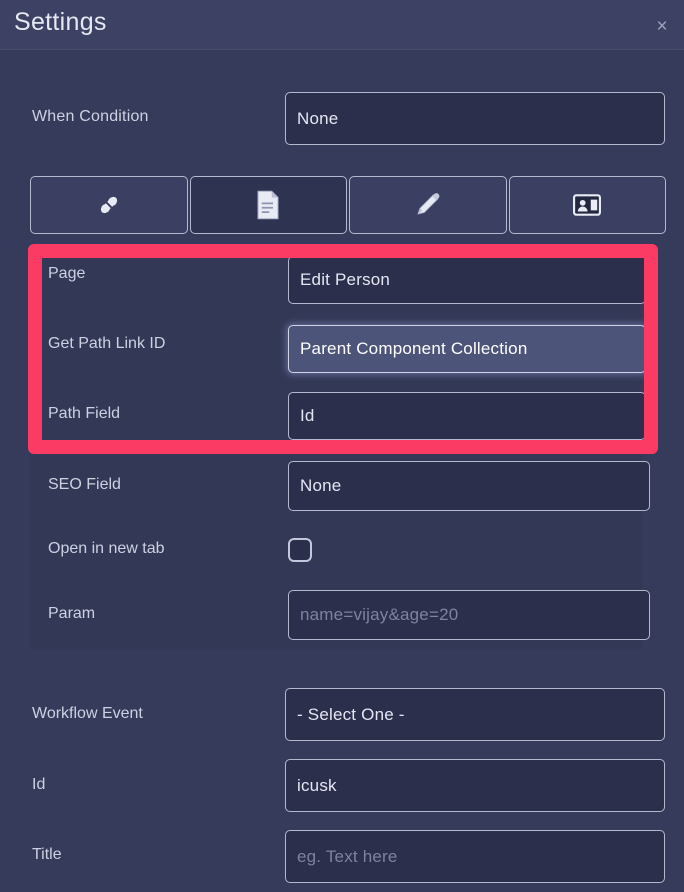 The image size is (684, 892). I want to click on tab-contact, so click(587, 205).